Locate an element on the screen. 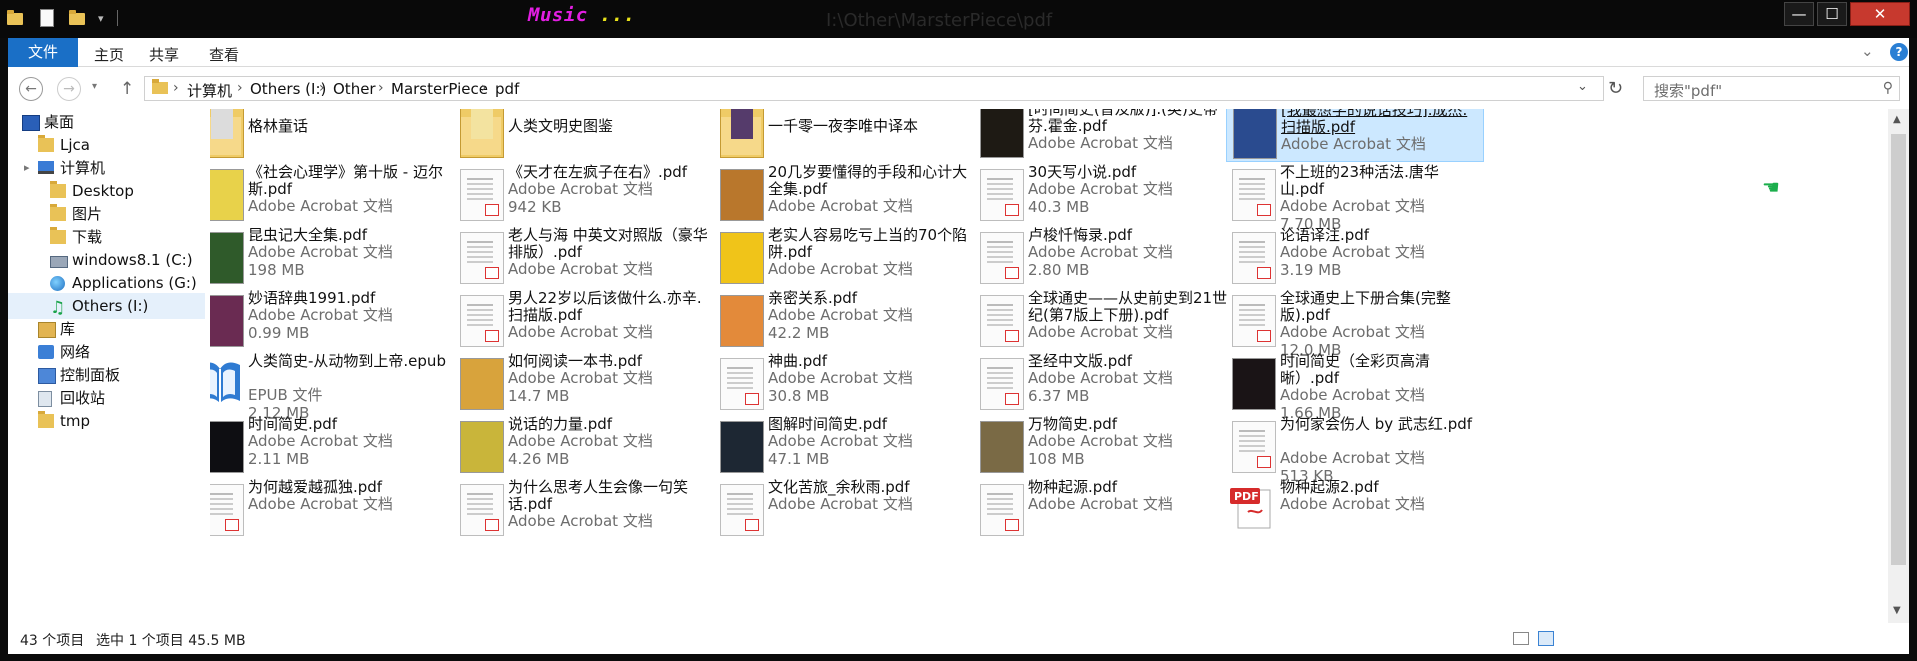 The image size is (1917, 661). tab-view: 查看 is located at coordinates (224, 54).